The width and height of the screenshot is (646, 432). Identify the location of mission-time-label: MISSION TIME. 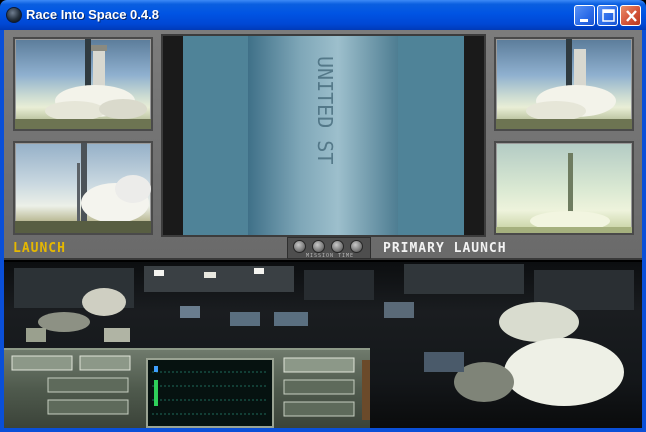
(330, 256).